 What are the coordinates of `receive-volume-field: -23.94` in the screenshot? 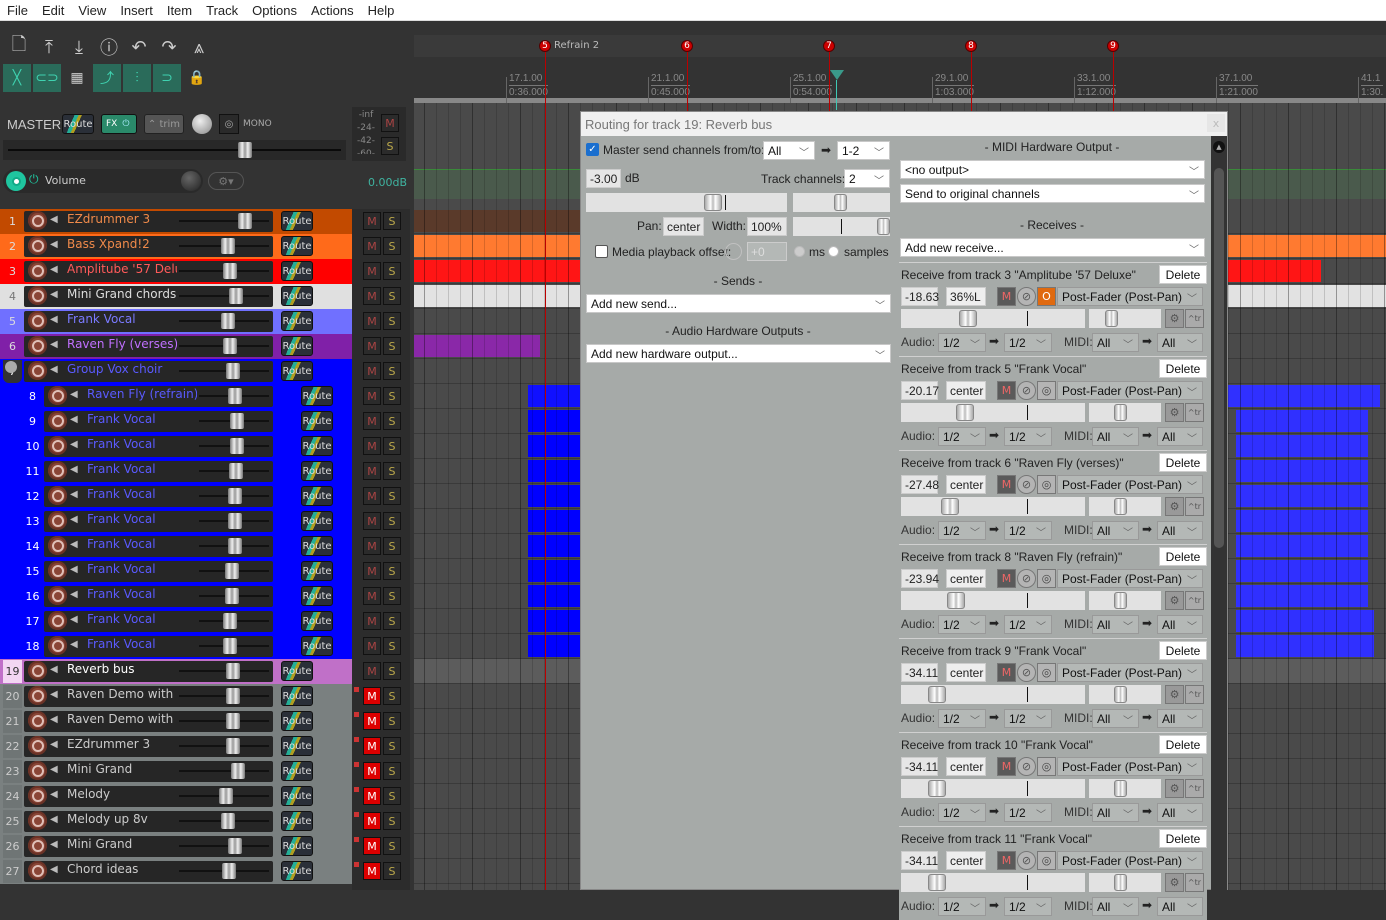 It's located at (920, 578).